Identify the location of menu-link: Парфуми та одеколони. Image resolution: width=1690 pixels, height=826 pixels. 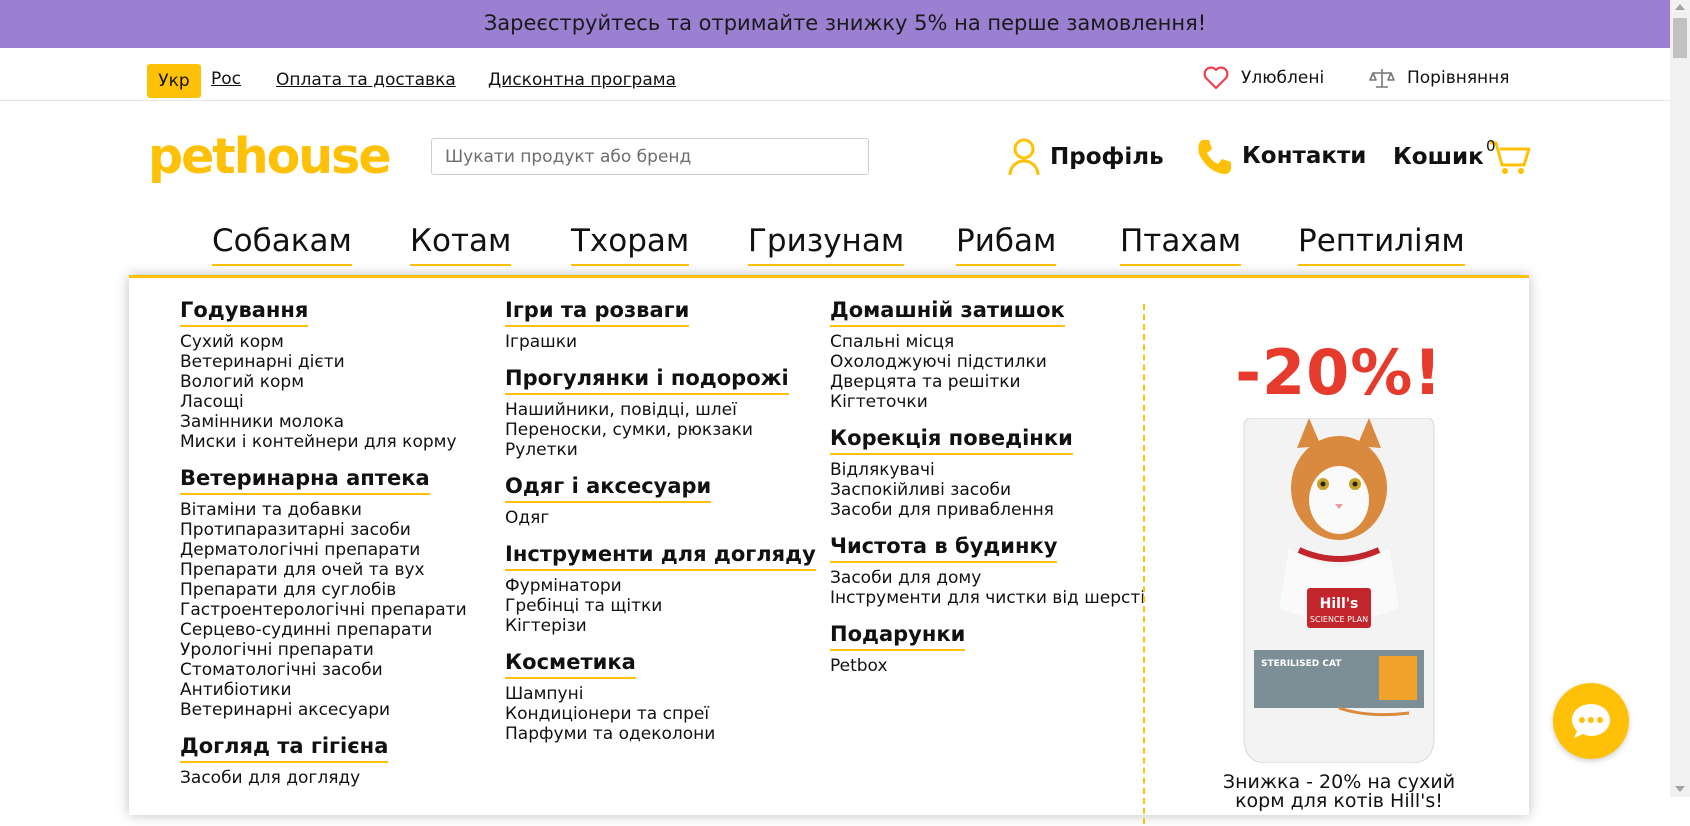
(660, 734).